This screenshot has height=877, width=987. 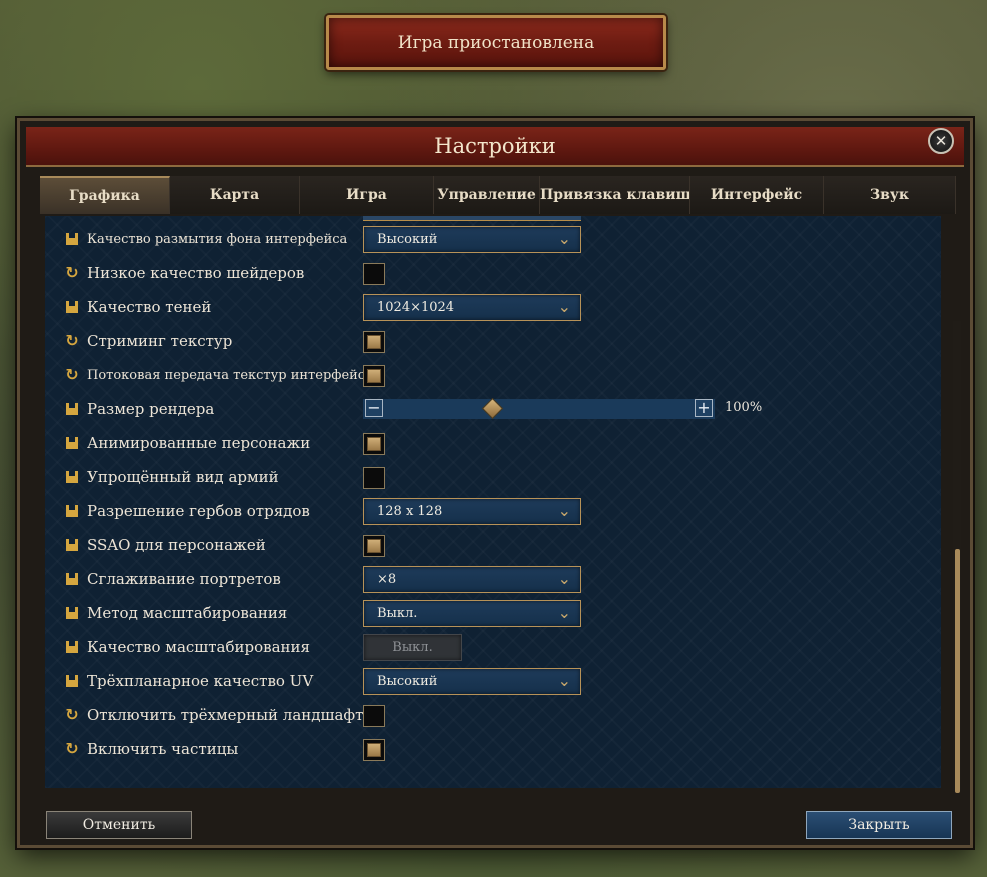 I want to click on setting-dropdown: Выкл. ⌄, so click(x=472, y=613).